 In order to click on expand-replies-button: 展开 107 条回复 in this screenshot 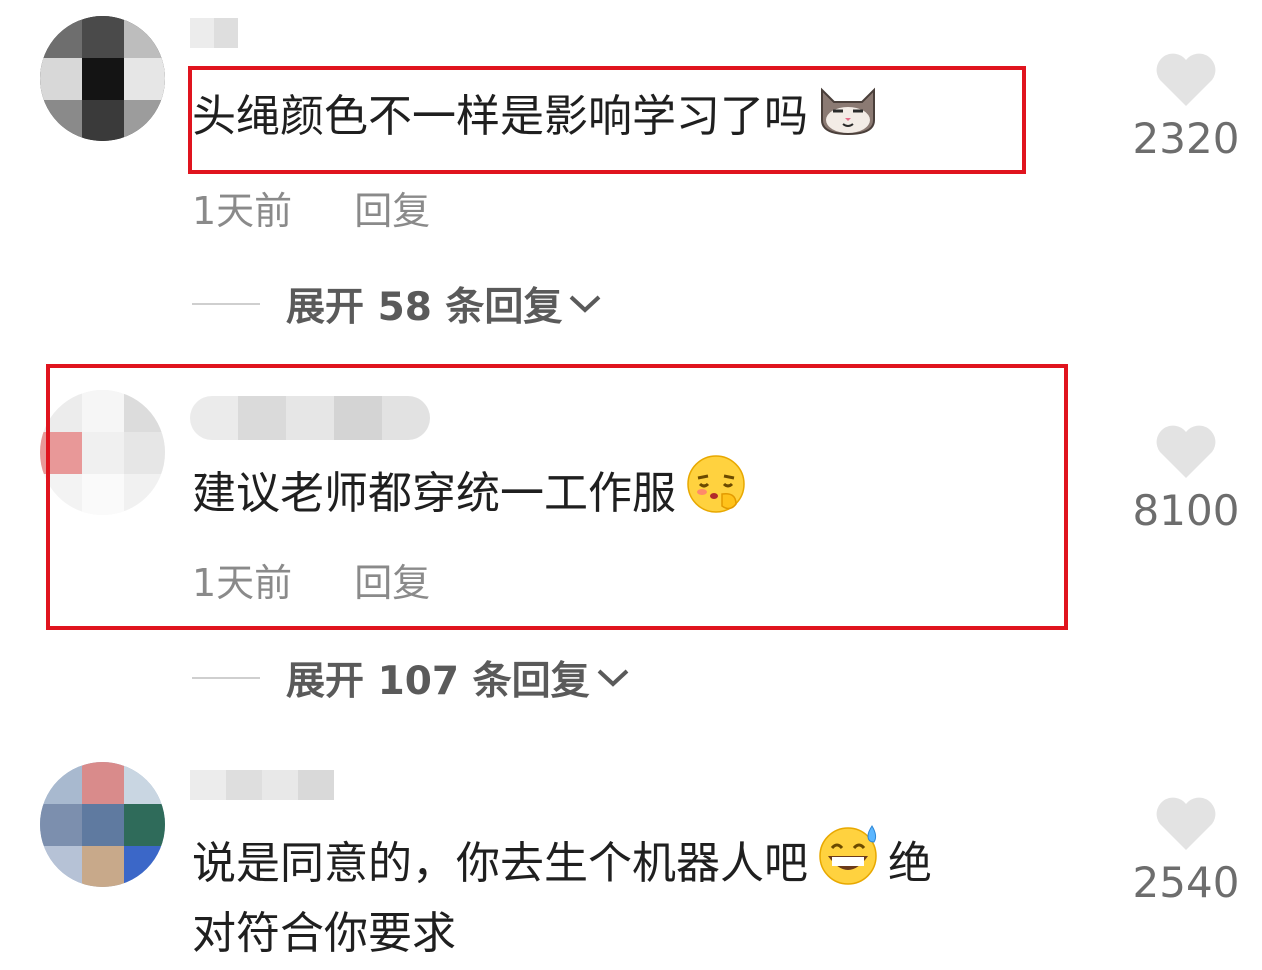, I will do `click(411, 678)`.